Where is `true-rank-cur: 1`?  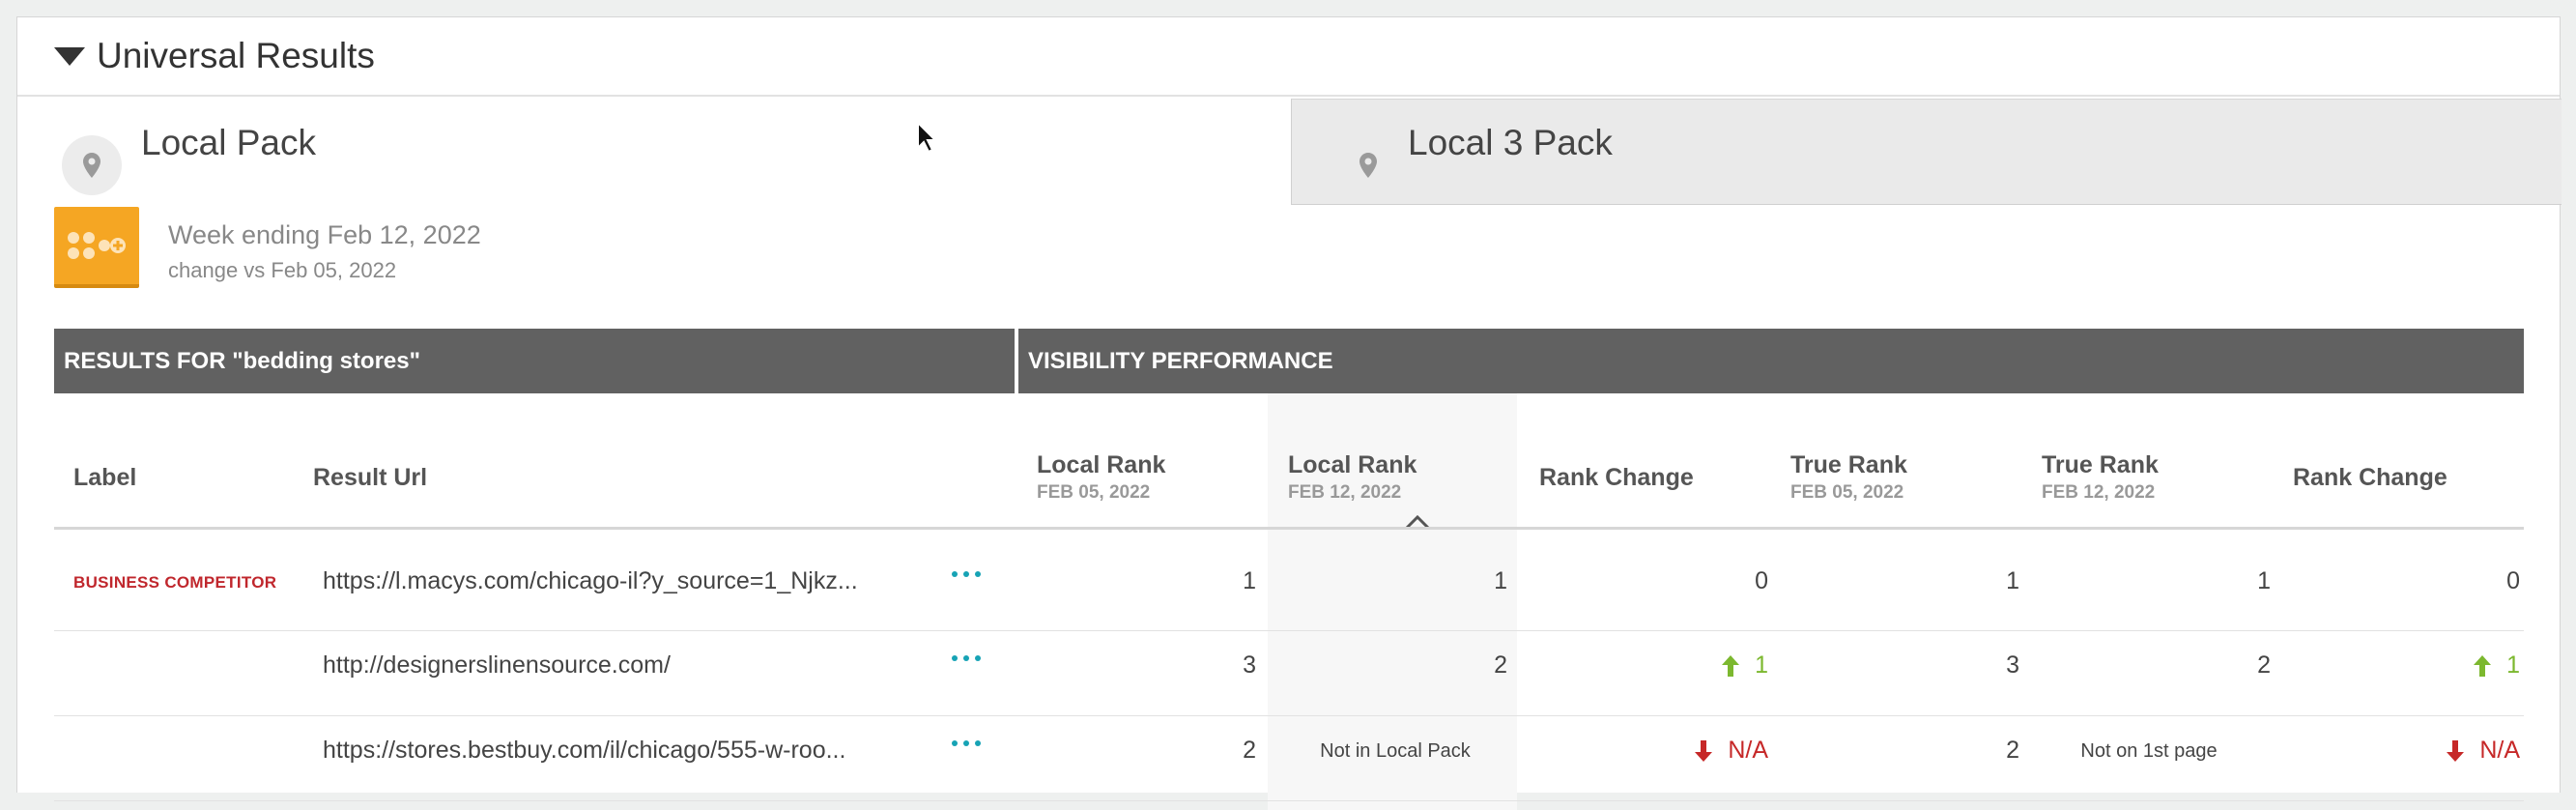
true-rank-cur: 1 is located at coordinates (2264, 580).